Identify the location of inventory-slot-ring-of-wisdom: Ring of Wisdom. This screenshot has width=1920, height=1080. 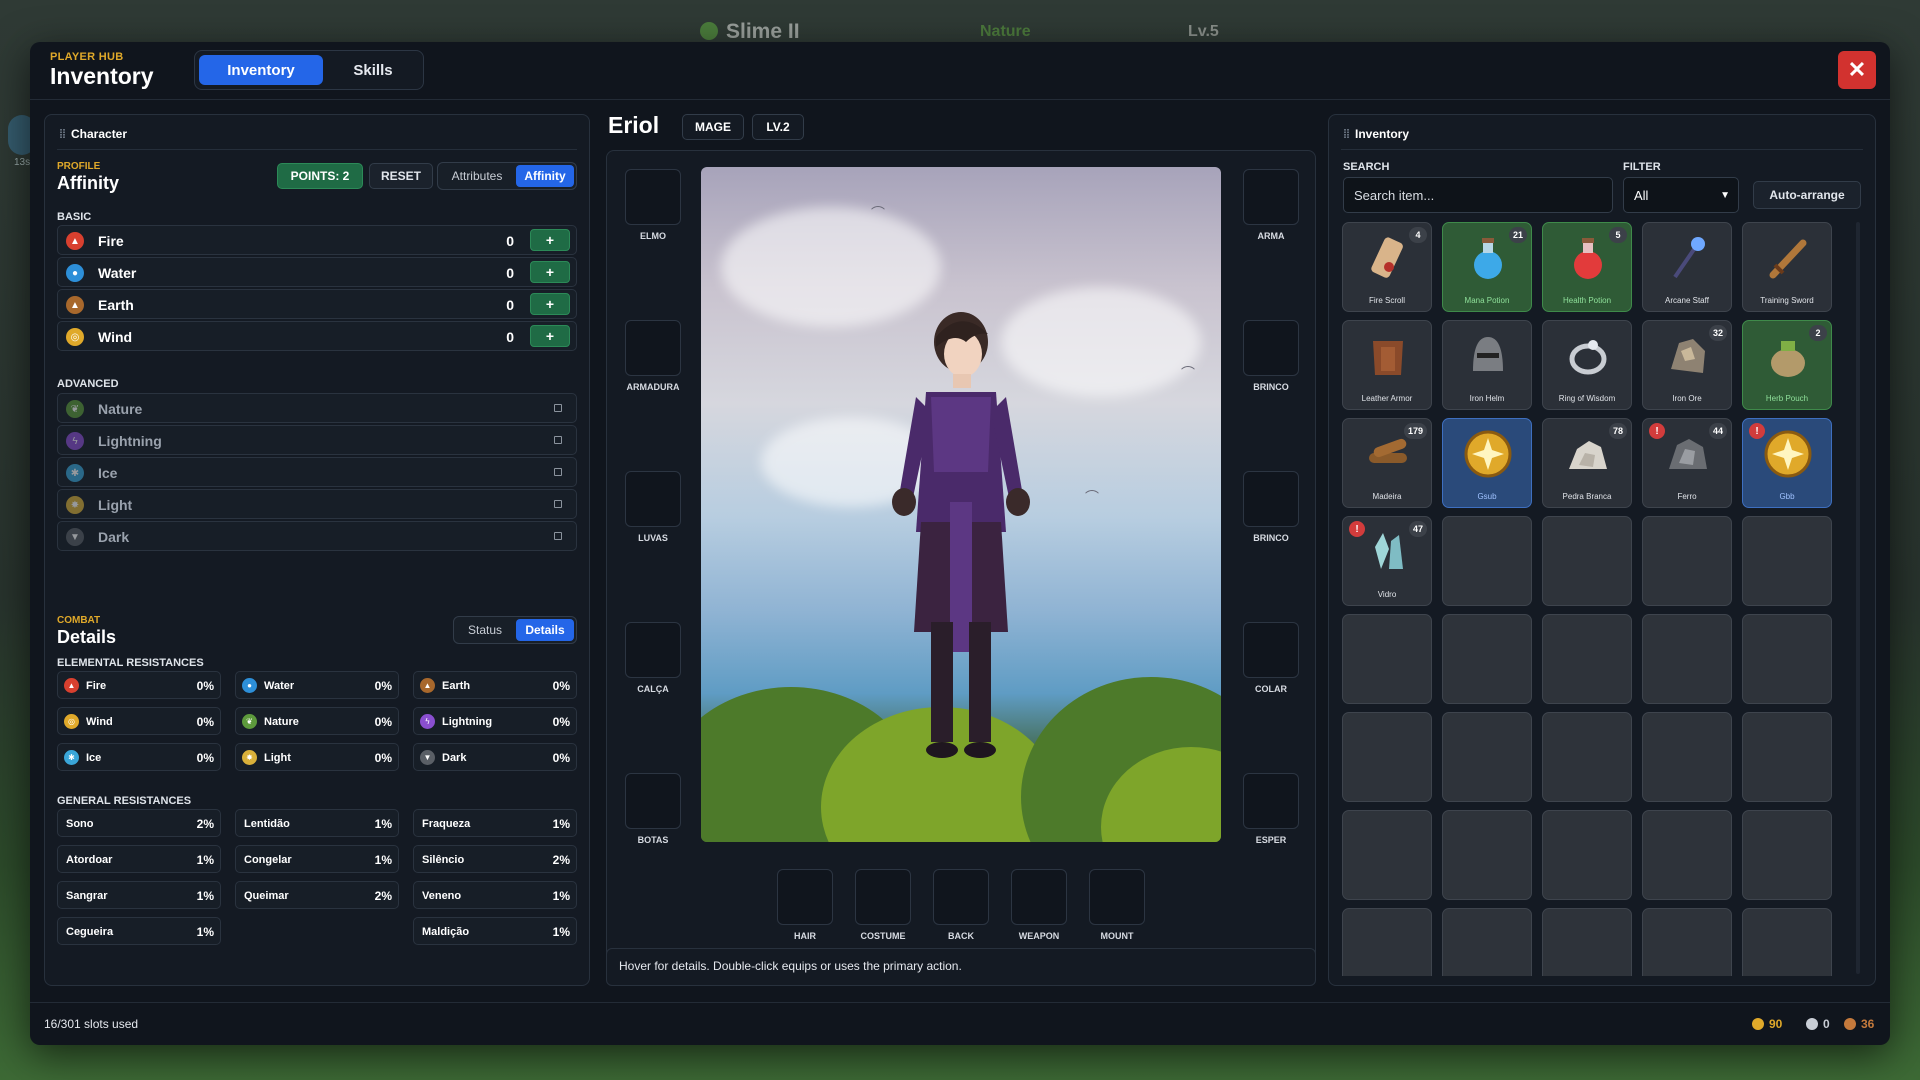
(1587, 365).